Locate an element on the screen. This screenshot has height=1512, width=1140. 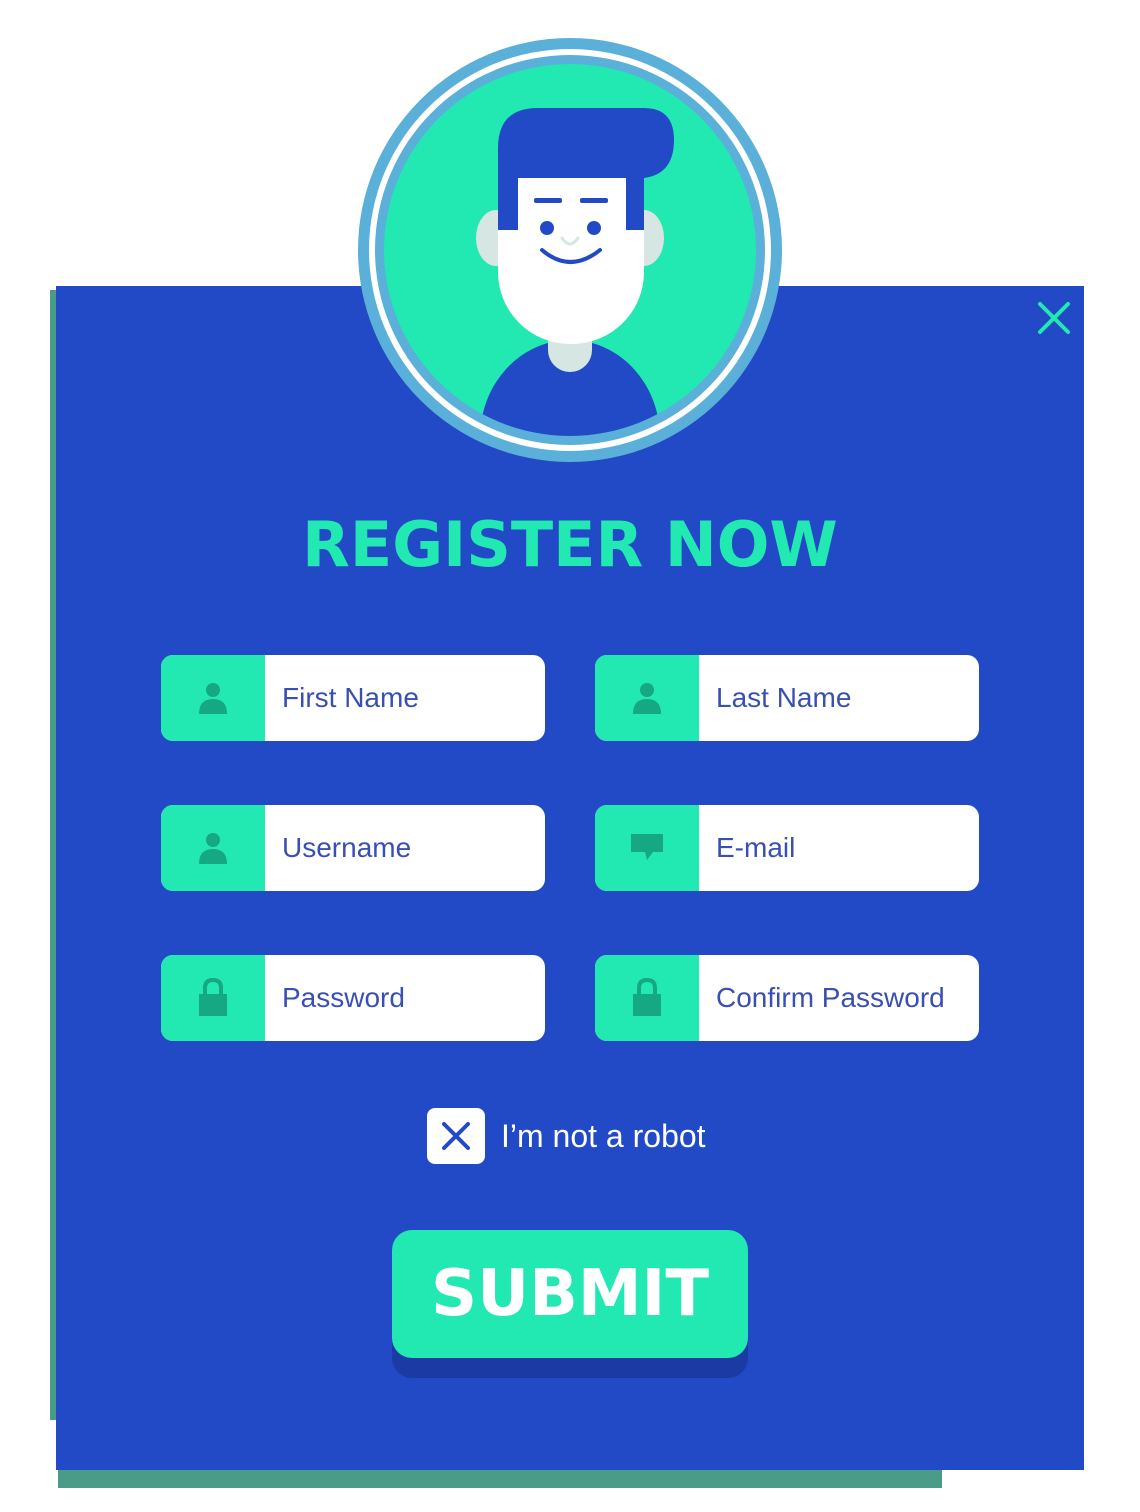
avatar-illustration is located at coordinates (570, 250).